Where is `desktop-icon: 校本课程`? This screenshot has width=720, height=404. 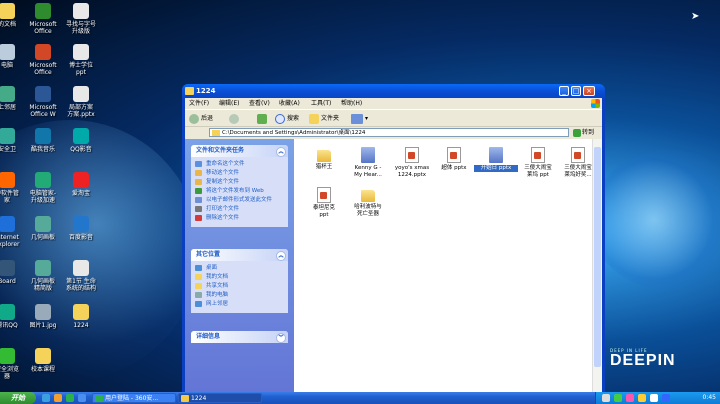
desktop-icon: 校本课程 is located at coordinates (43, 360).